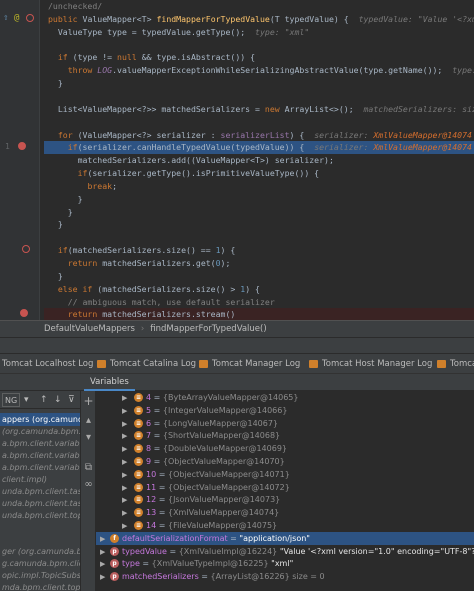 Image resolution: width=474 pixels, height=591 pixels. I want to click on tab-variables: Variables, so click(109, 382).